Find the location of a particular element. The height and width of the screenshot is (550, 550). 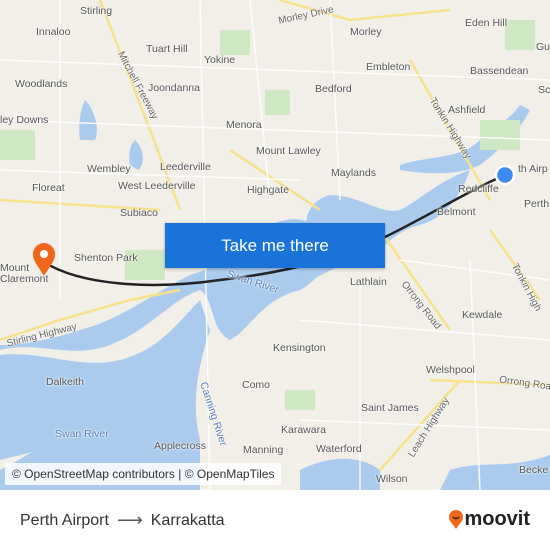

map-label: Saint James is located at coordinates (390, 408).